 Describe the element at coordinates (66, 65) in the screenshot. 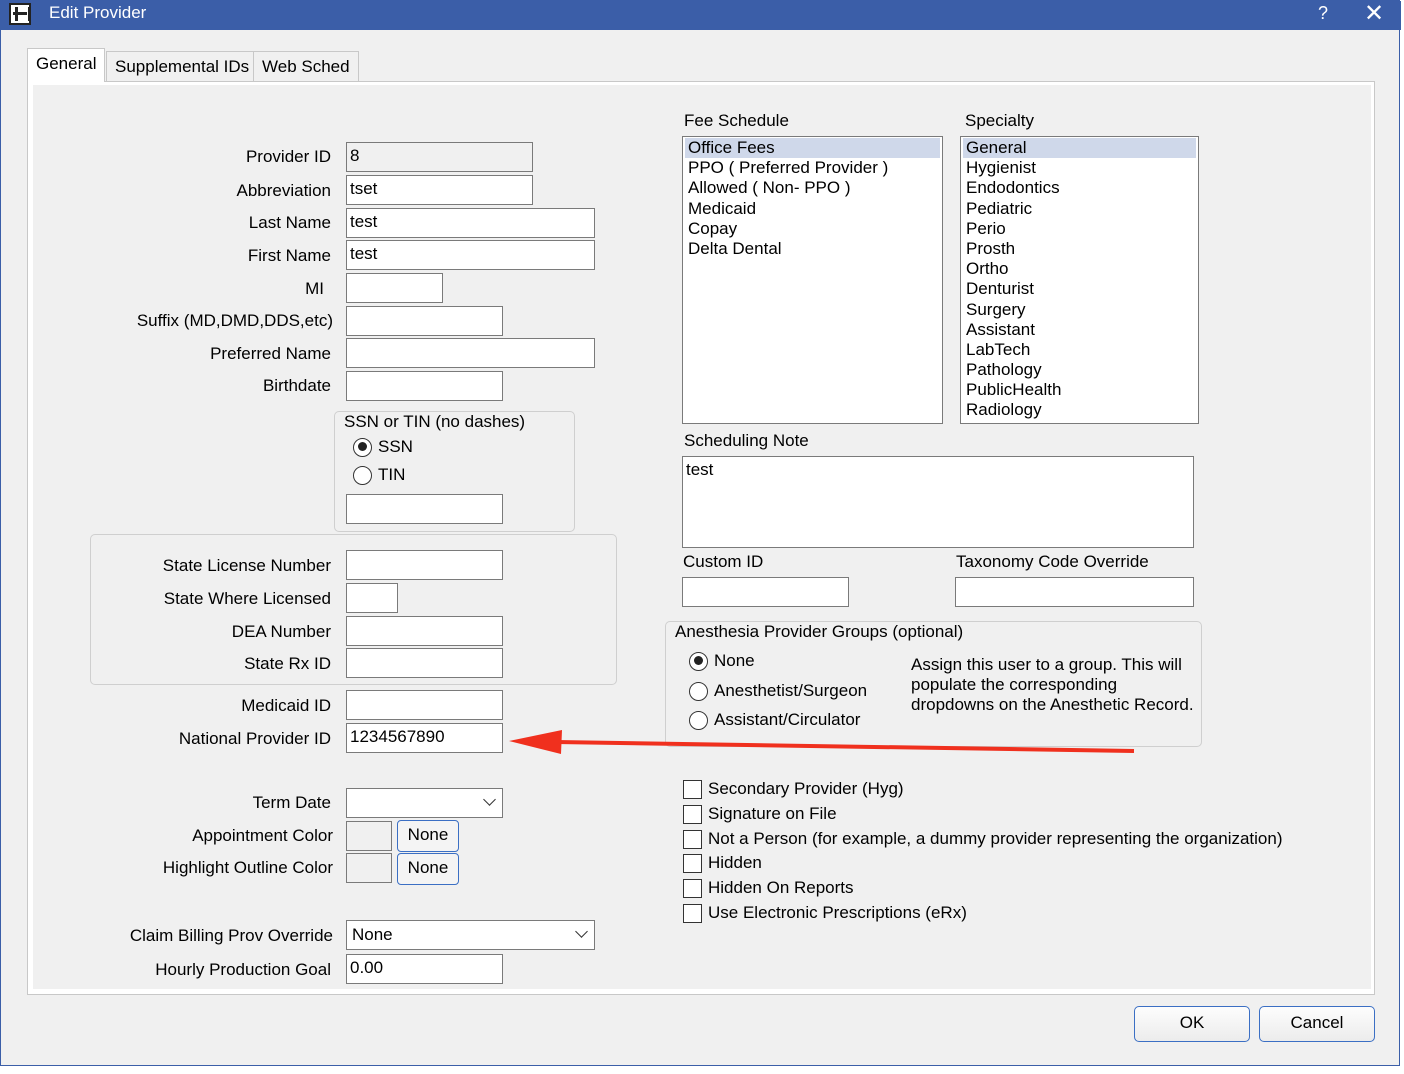

I see `tab-general: General` at that location.